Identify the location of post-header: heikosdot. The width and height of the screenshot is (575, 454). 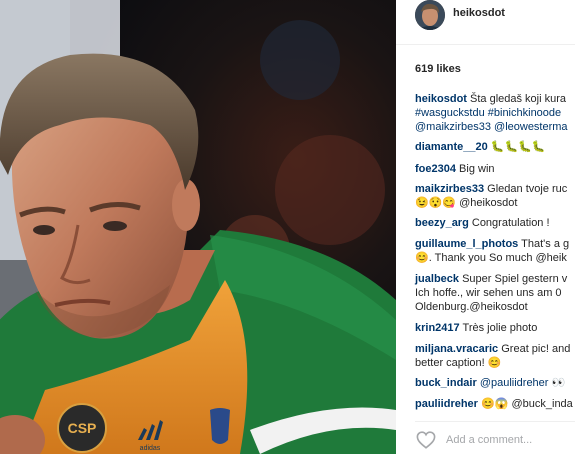
(485, 22).